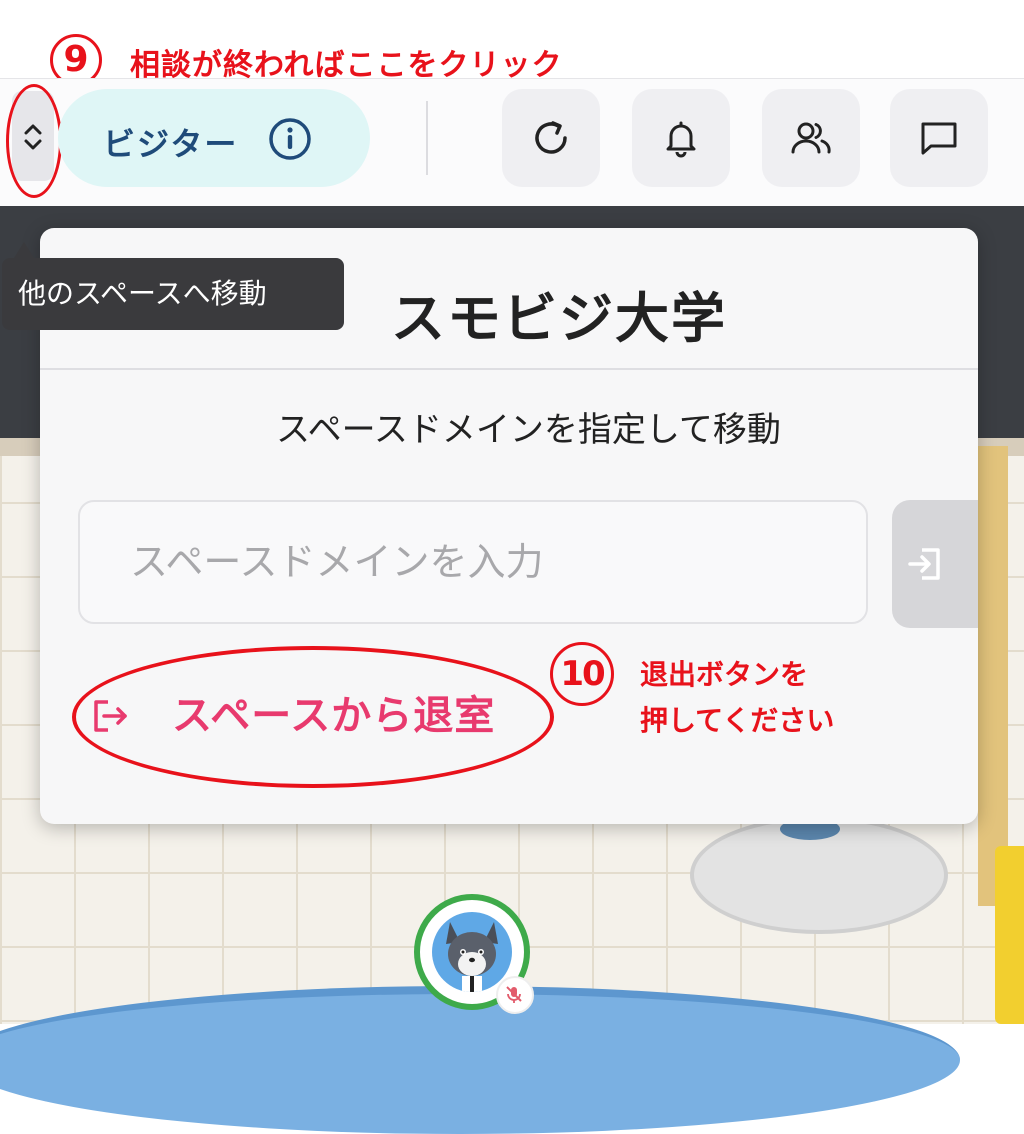 The width and height of the screenshot is (1024, 1134). What do you see at coordinates (582, 674) in the screenshot?
I see `step-10-number: 10` at bounding box center [582, 674].